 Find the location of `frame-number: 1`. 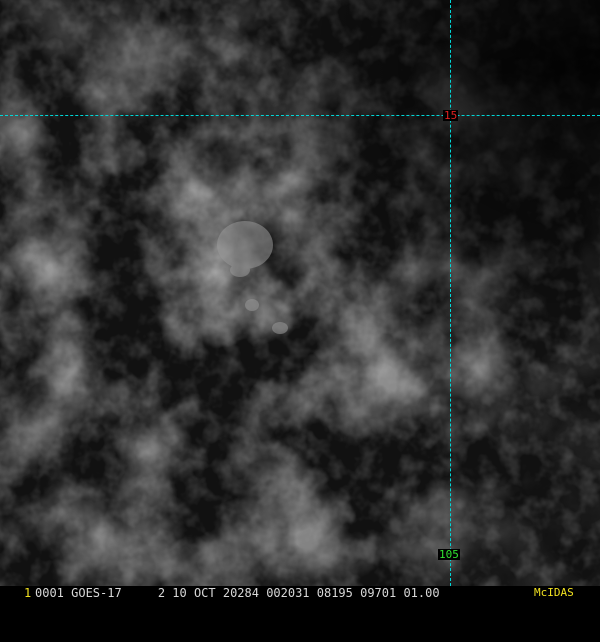

frame-number: 1 is located at coordinates (28, 593).